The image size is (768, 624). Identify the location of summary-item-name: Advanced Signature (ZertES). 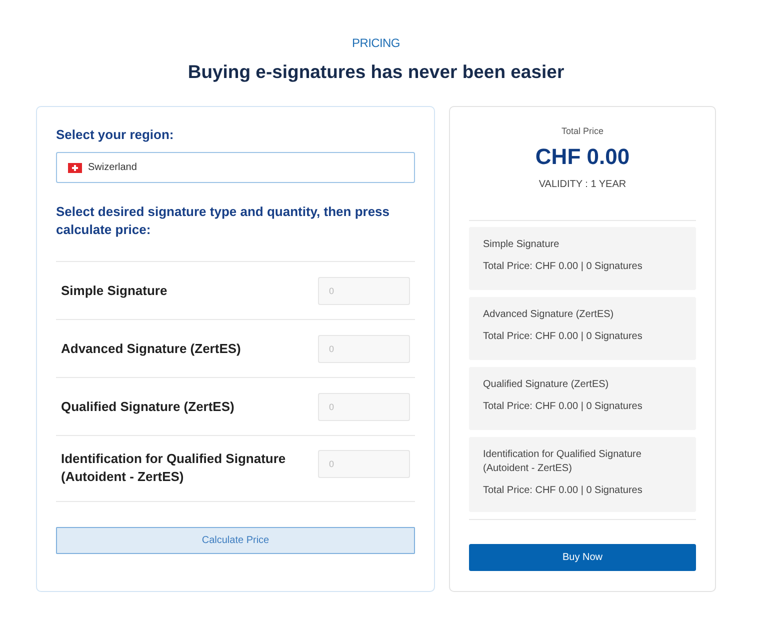
(549, 315).